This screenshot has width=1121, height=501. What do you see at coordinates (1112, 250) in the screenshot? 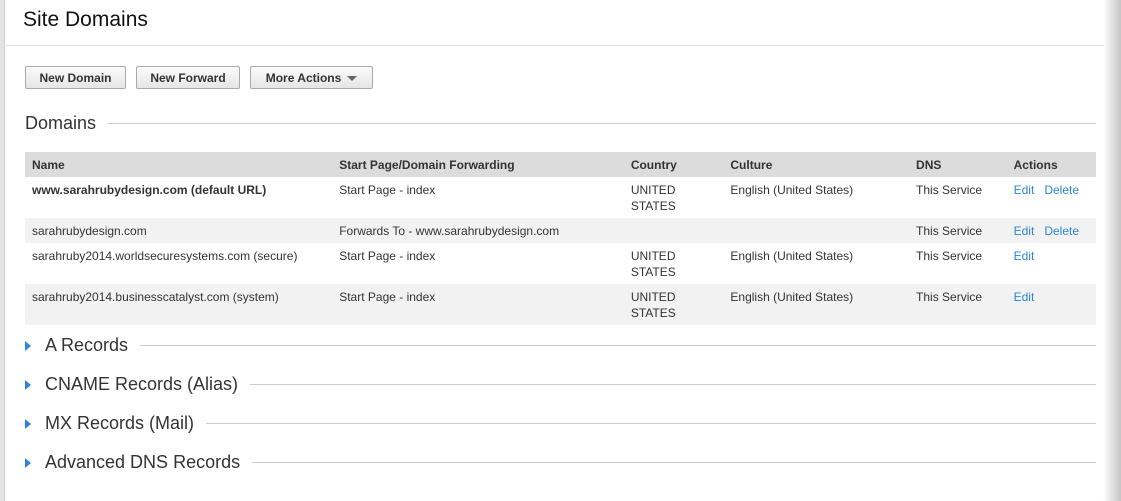
I see `right-scroll-shadow` at bounding box center [1112, 250].